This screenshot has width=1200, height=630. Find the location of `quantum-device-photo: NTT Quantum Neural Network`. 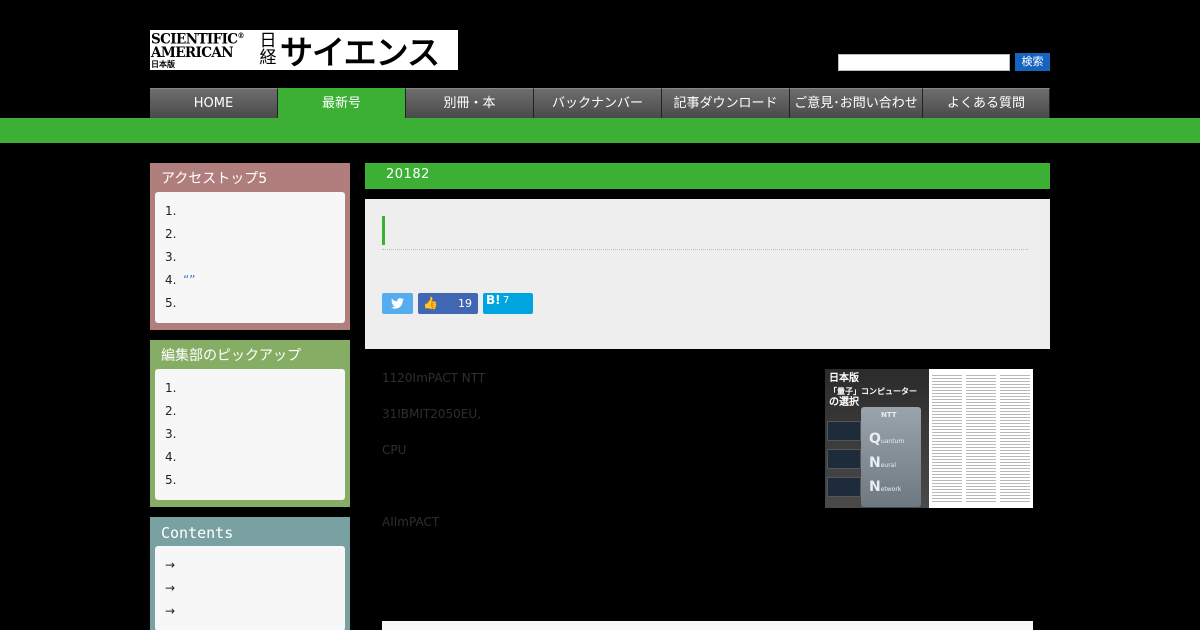

quantum-device-photo: NTT Quantum Neural Network is located at coordinates (891, 457).